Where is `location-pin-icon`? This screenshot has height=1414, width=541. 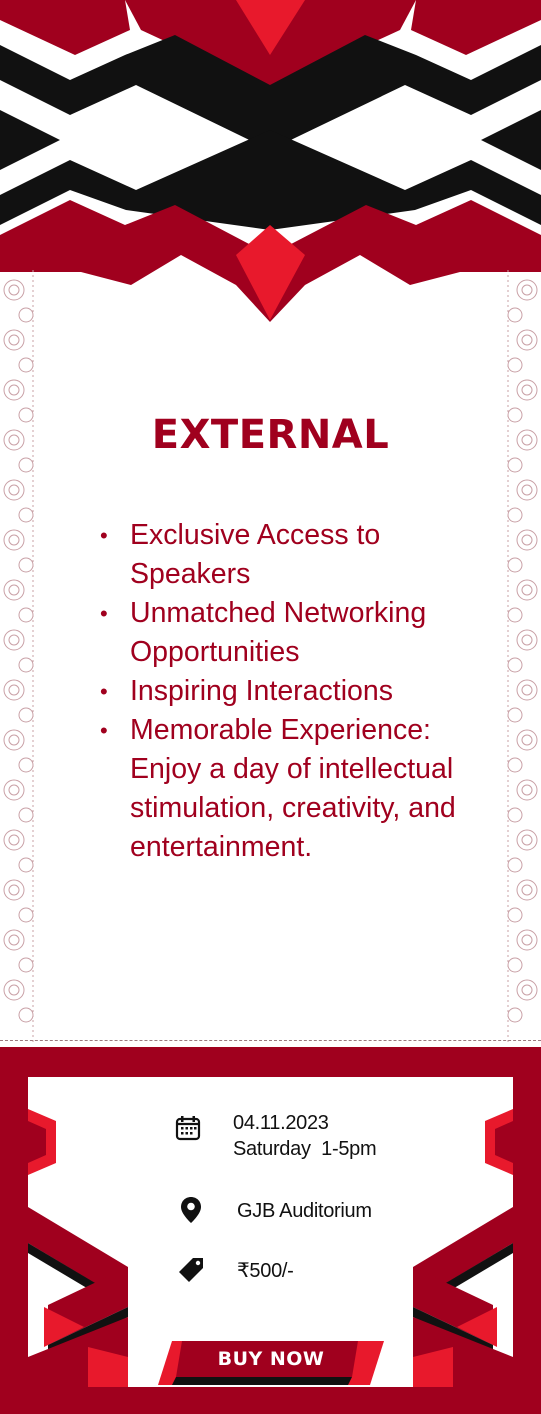
location-pin-icon is located at coordinates (191, 1210).